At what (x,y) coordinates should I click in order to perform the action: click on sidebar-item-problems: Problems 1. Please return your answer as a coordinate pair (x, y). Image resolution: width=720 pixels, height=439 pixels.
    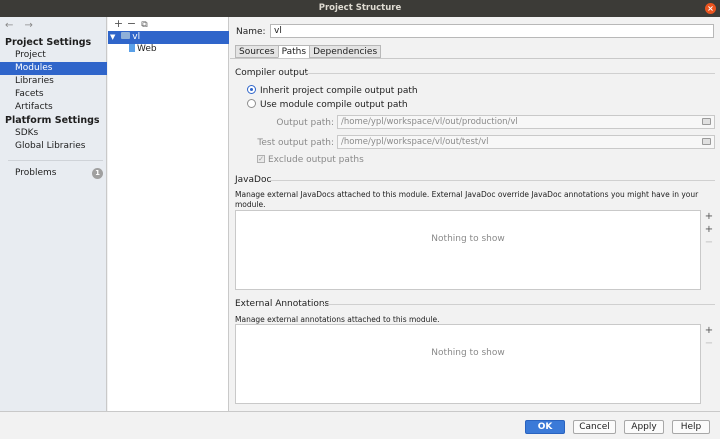
    Looking at the image, I should click on (53, 173).